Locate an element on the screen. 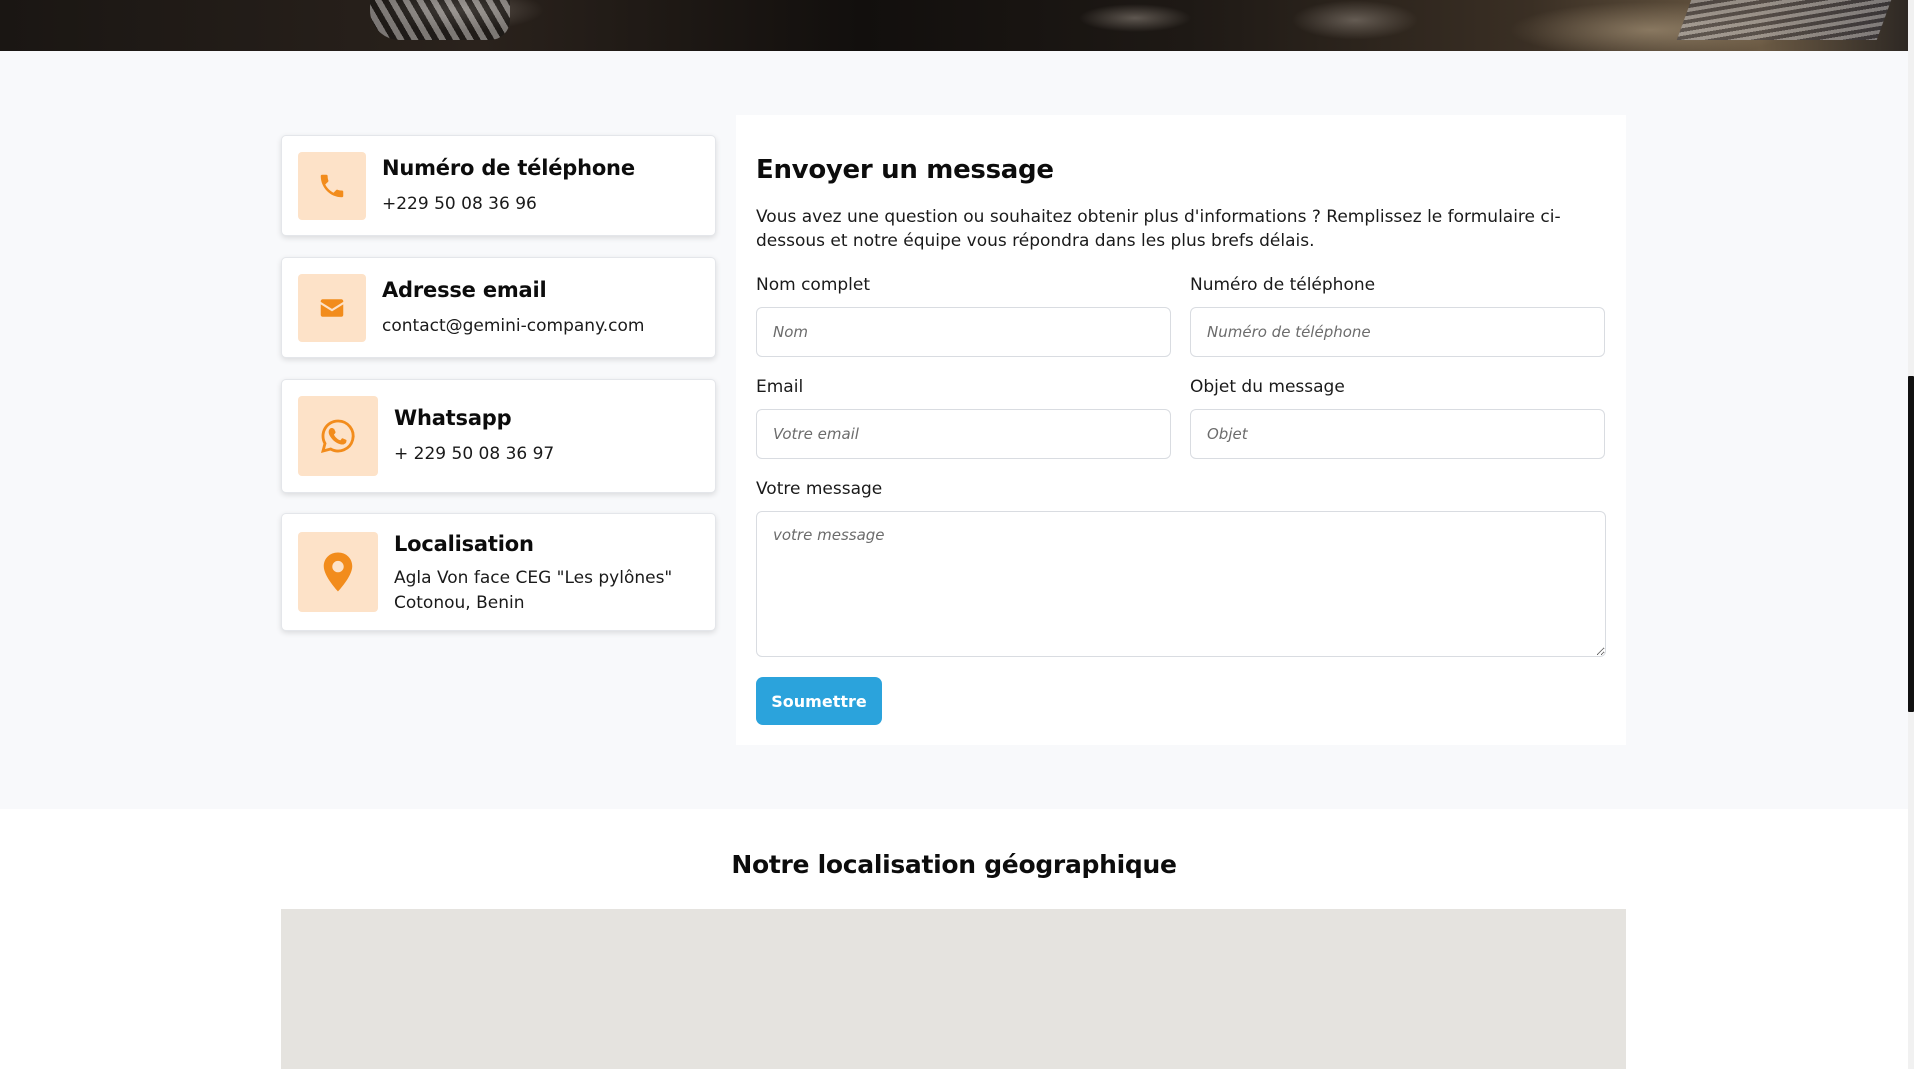 This screenshot has width=1914, height=1069. phone-input is located at coordinates (1397, 332).